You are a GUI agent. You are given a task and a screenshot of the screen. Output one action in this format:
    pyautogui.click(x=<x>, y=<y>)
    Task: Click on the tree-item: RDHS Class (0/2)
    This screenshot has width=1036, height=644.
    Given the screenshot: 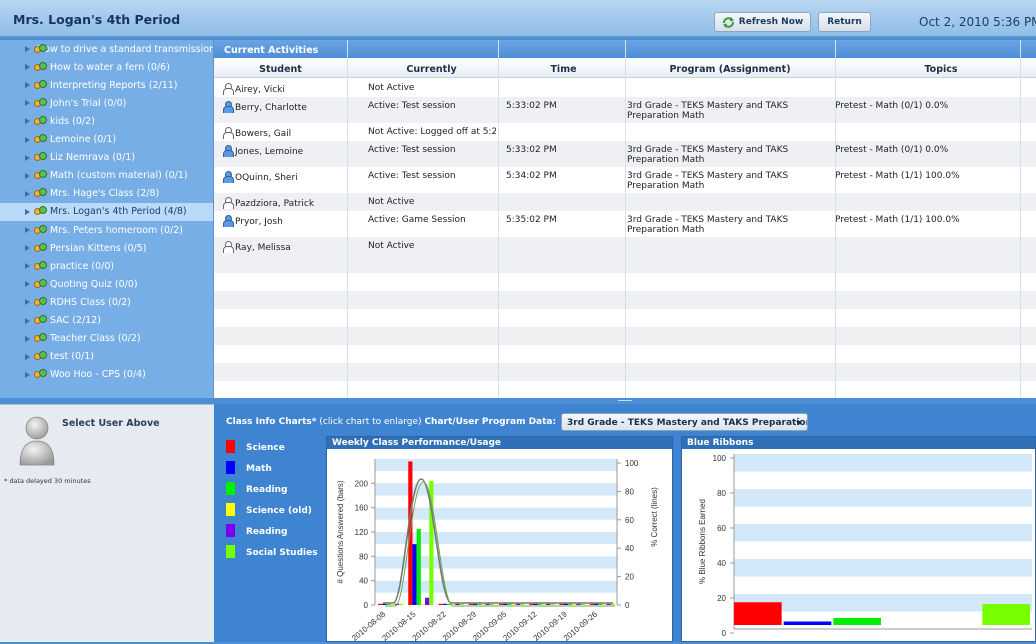 What is the action you would take?
    pyautogui.click(x=106, y=302)
    